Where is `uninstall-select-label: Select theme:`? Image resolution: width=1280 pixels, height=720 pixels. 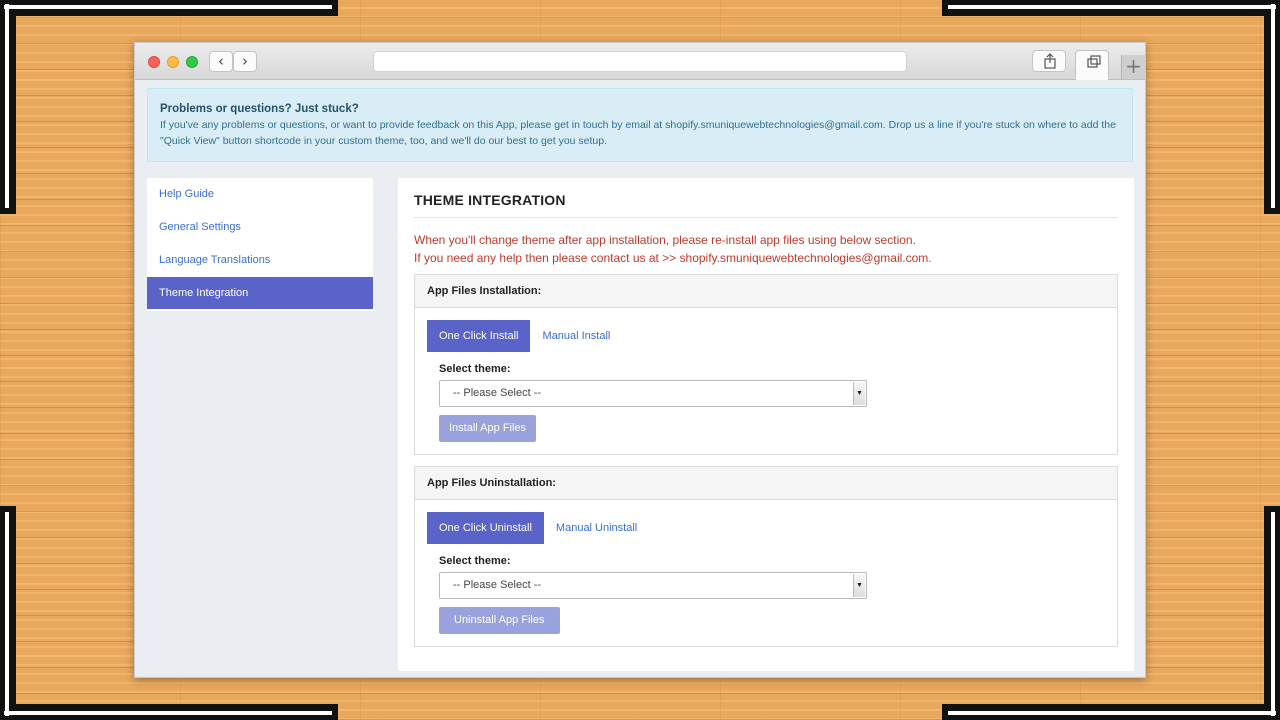
uninstall-select-label: Select theme: is located at coordinates (475, 561).